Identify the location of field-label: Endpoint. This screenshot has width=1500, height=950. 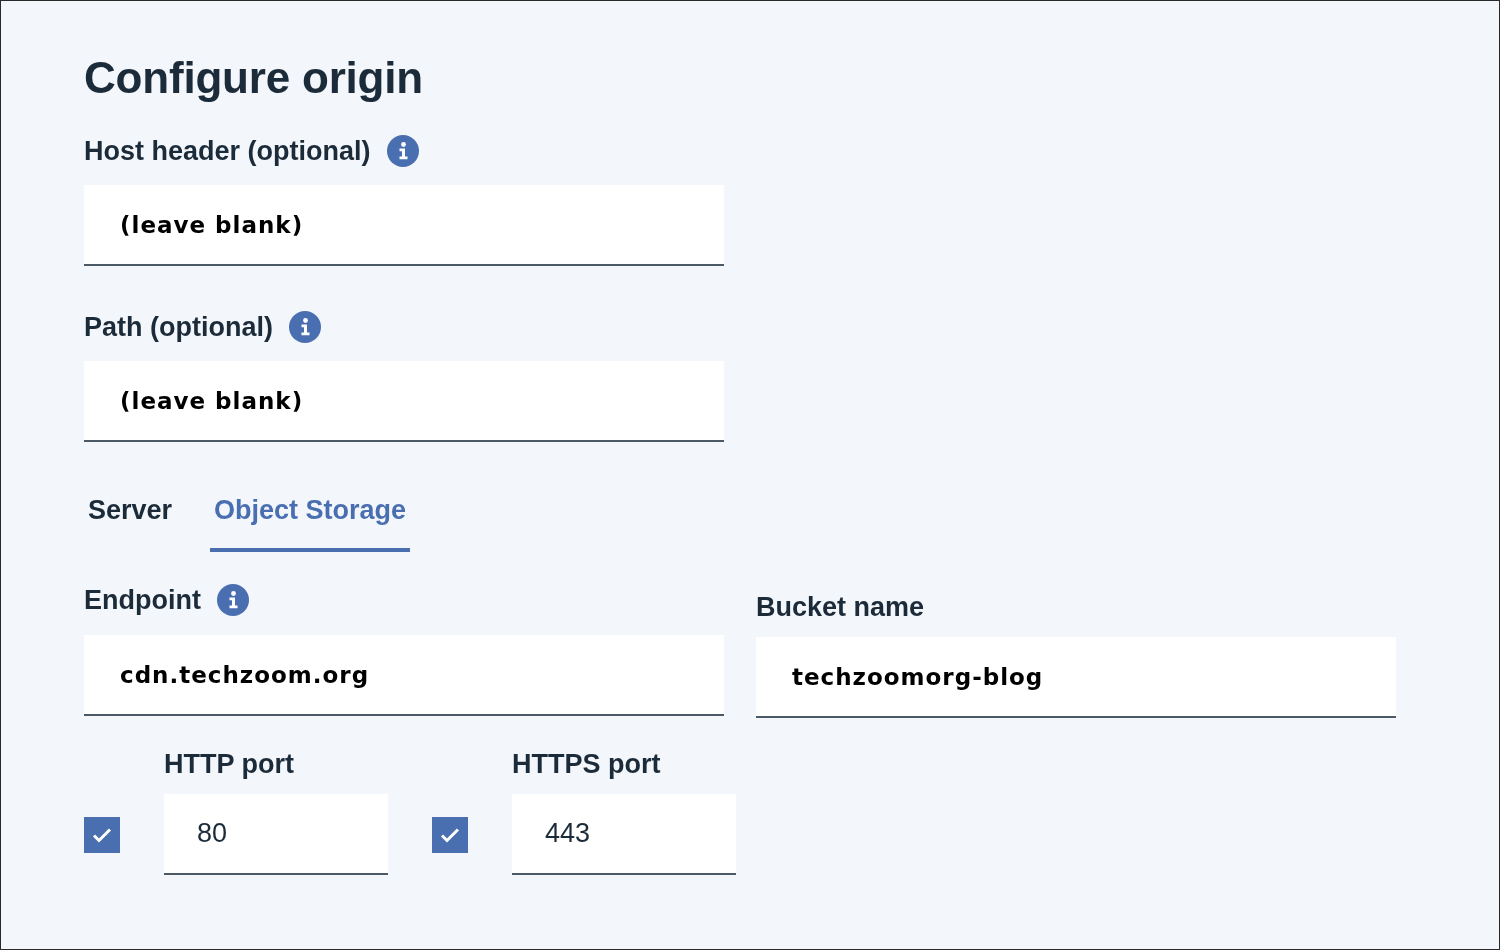
(142, 600).